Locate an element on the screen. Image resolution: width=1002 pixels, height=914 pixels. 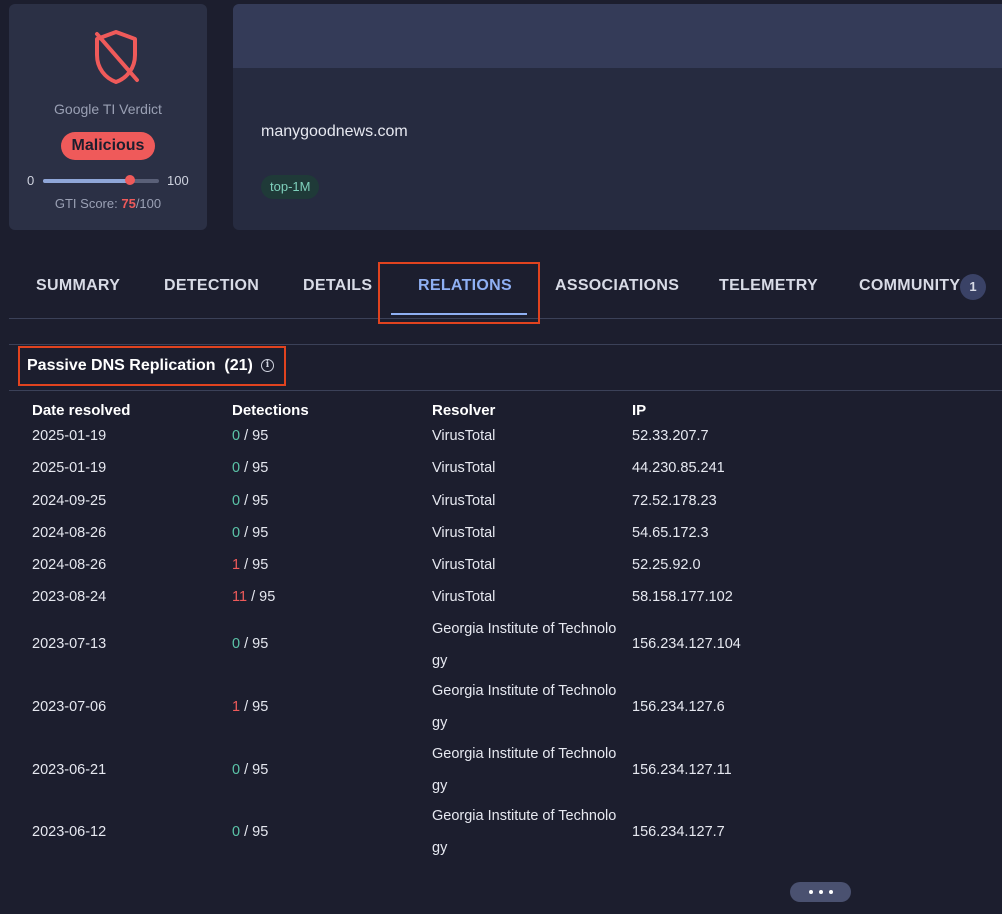
column-header-date: Date resolved is located at coordinates (81, 410).